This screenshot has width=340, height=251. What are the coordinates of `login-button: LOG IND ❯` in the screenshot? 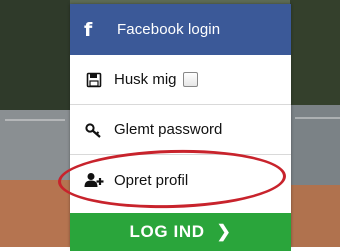 It's located at (180, 232).